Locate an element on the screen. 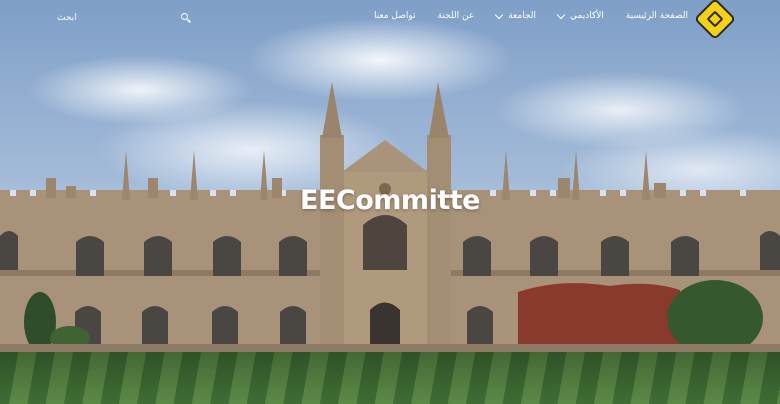  logo-icon is located at coordinates (715, 20).